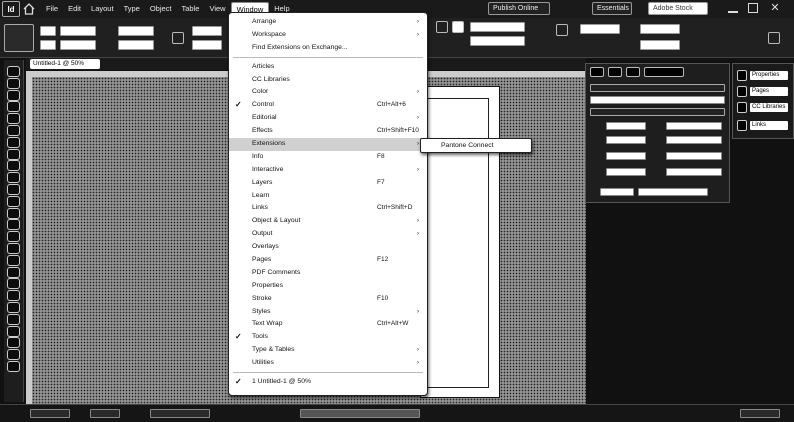 Image resolution: width=794 pixels, height=422 pixels. Describe the element at coordinates (328, 350) in the screenshot. I see `menu-item-type-and-tables: Type & Tables ›` at that location.